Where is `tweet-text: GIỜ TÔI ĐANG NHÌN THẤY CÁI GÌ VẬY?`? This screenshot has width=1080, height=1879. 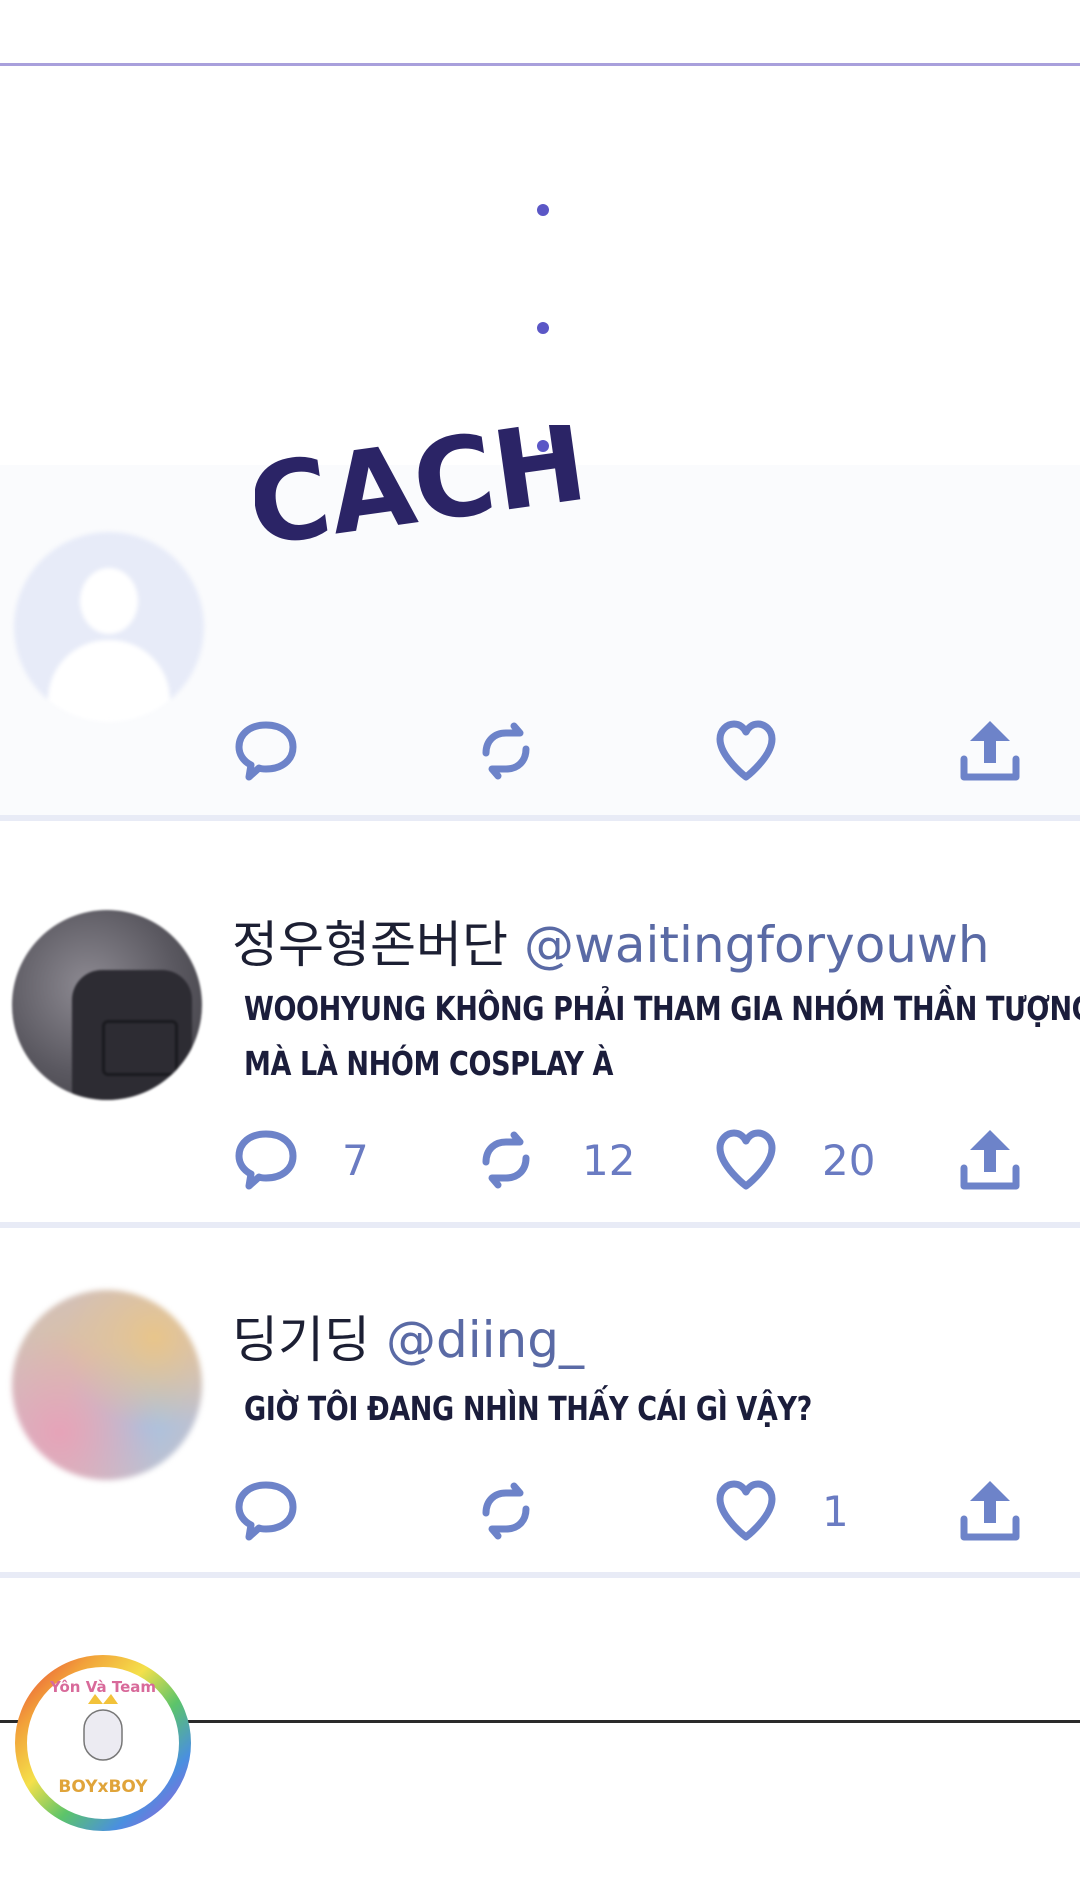 tweet-text: GIỜ TÔI ĐANG NHÌN THẤY CÁI GÌ VẬY? is located at coordinates (528, 1408).